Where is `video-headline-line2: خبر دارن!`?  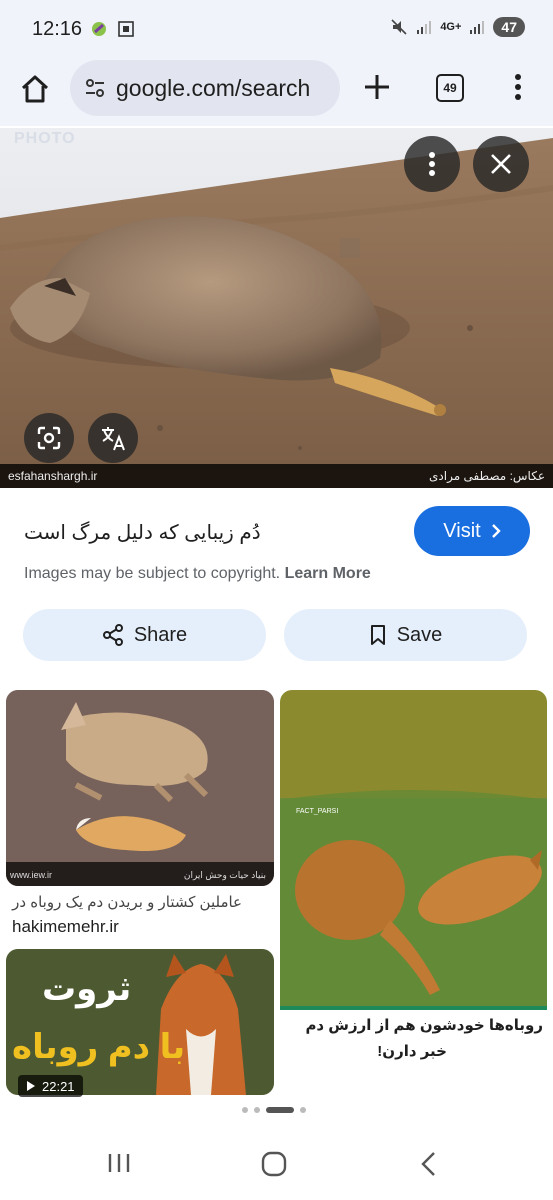 video-headline-line2: خبر دارن! is located at coordinates (412, 1051).